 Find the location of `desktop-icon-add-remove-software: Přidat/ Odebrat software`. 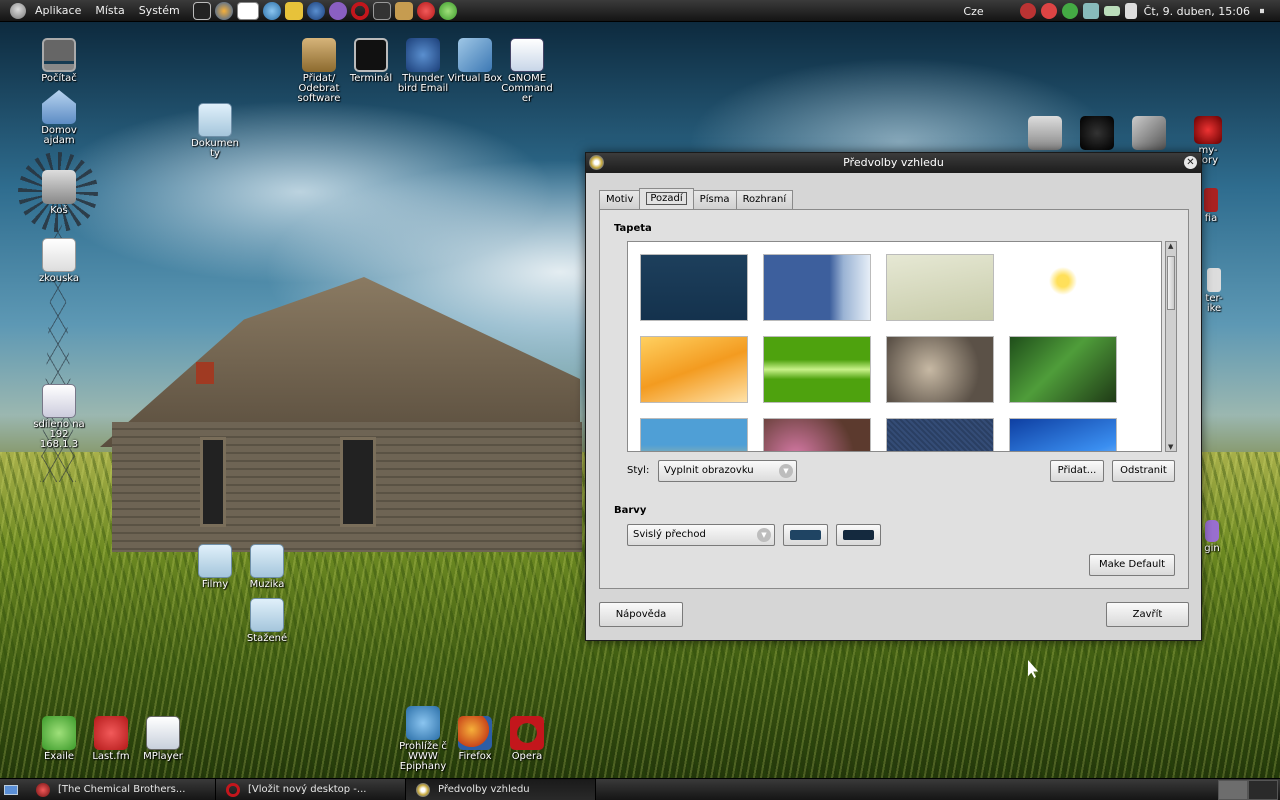

desktop-icon-add-remove-software: Přidat/ Odebrat software is located at coordinates (319, 71).